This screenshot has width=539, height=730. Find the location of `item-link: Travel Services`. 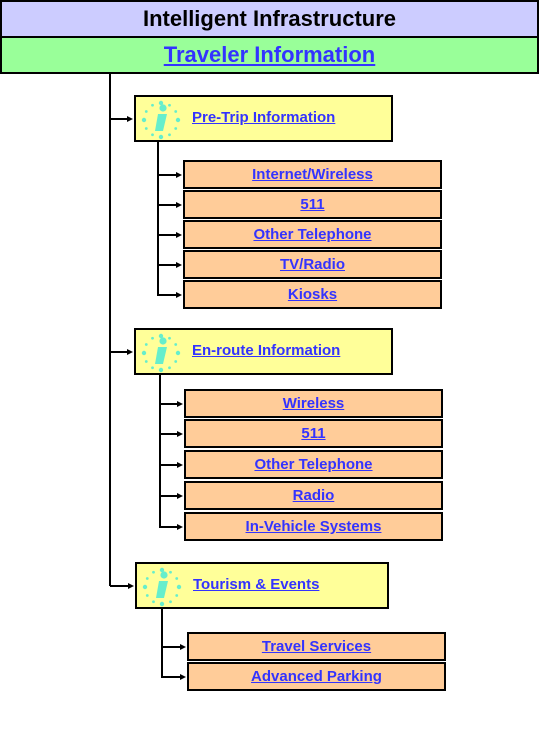

item-link: Travel Services is located at coordinates (316, 646).